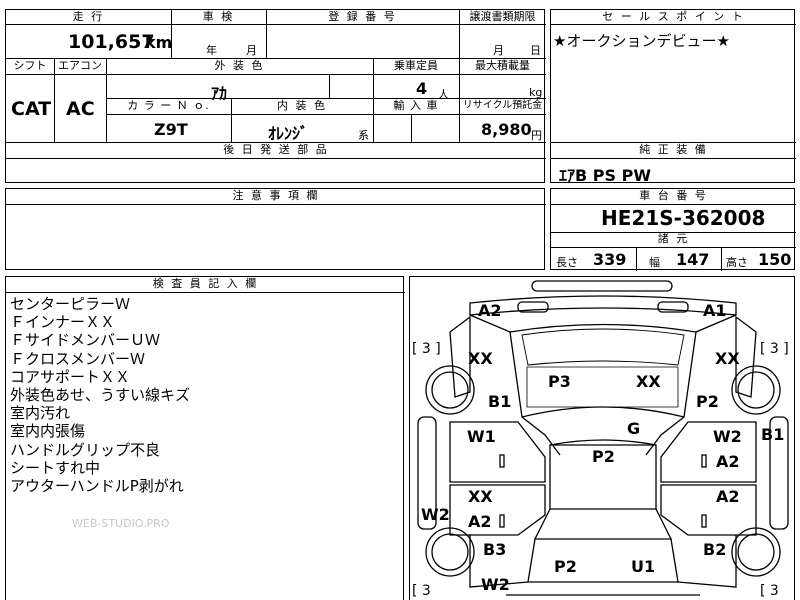 Image resolution: width=800 pixels, height=600 pixels. What do you see at coordinates (416, 65) in the screenshot?
I see `capacity-header: 乗車定員` at bounding box center [416, 65].